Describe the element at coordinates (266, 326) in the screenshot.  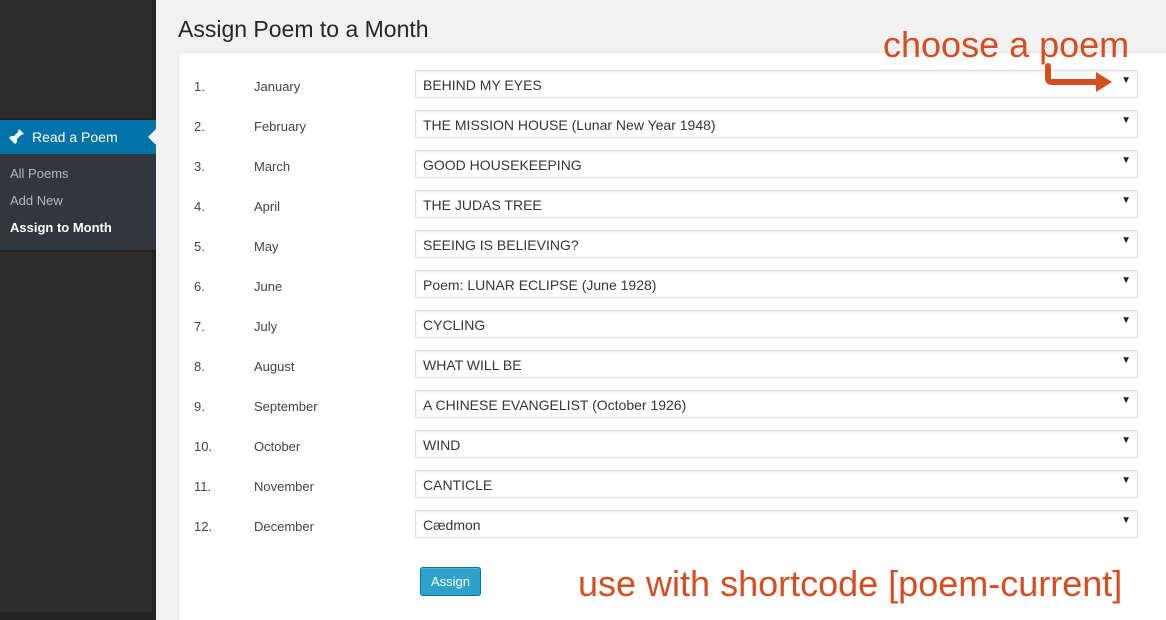
I see `month-label: July` at that location.